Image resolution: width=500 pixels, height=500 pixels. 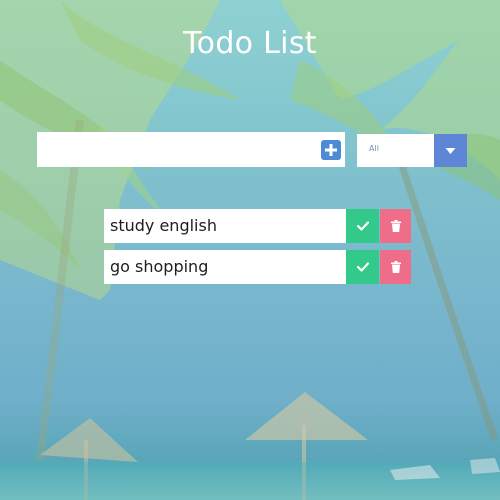 I want to click on plus-square-icon, so click(x=331, y=150).